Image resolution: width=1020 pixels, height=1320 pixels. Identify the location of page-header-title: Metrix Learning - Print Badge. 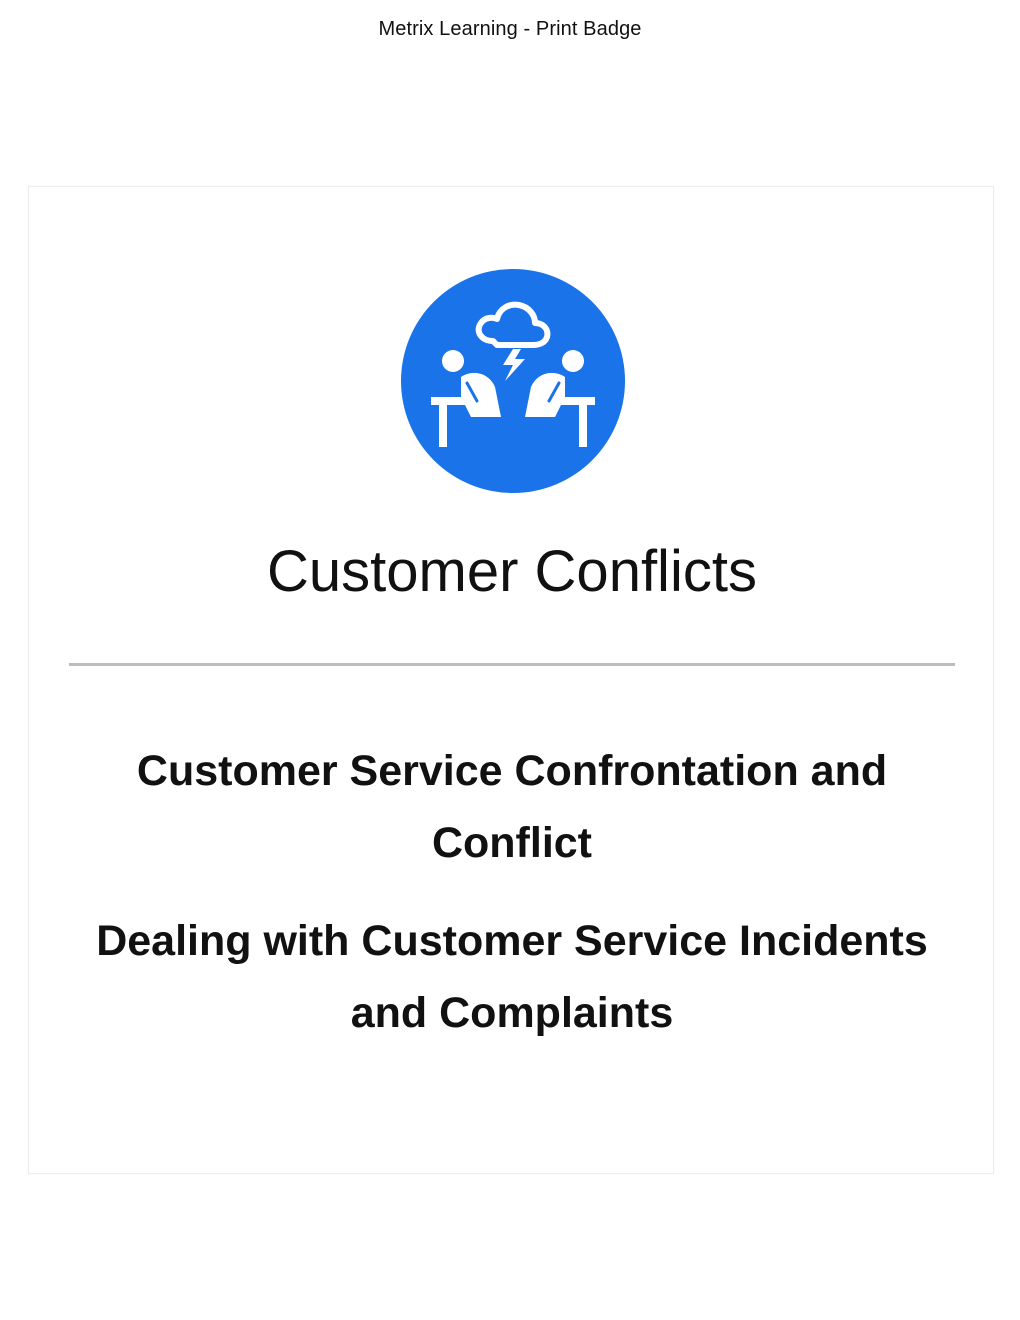
(510, 29).